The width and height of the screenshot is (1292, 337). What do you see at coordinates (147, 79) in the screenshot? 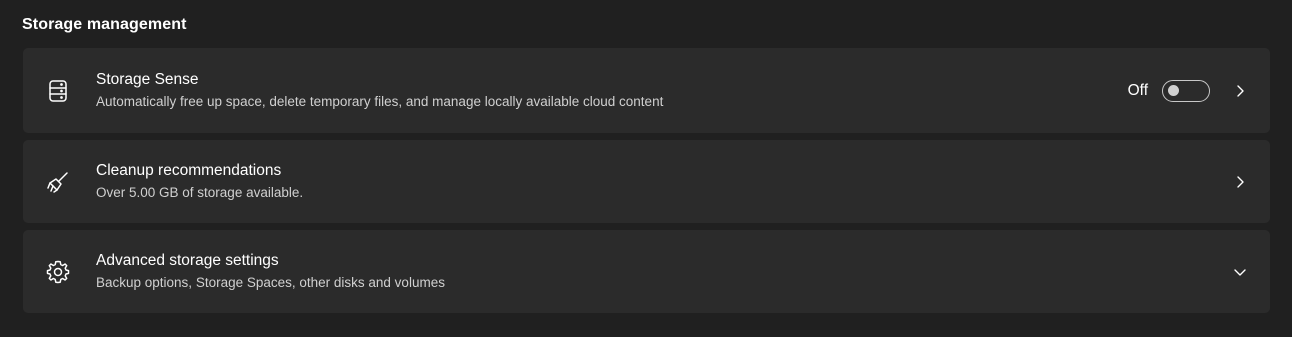
I see `storage-sense-title: Storage Sense` at bounding box center [147, 79].